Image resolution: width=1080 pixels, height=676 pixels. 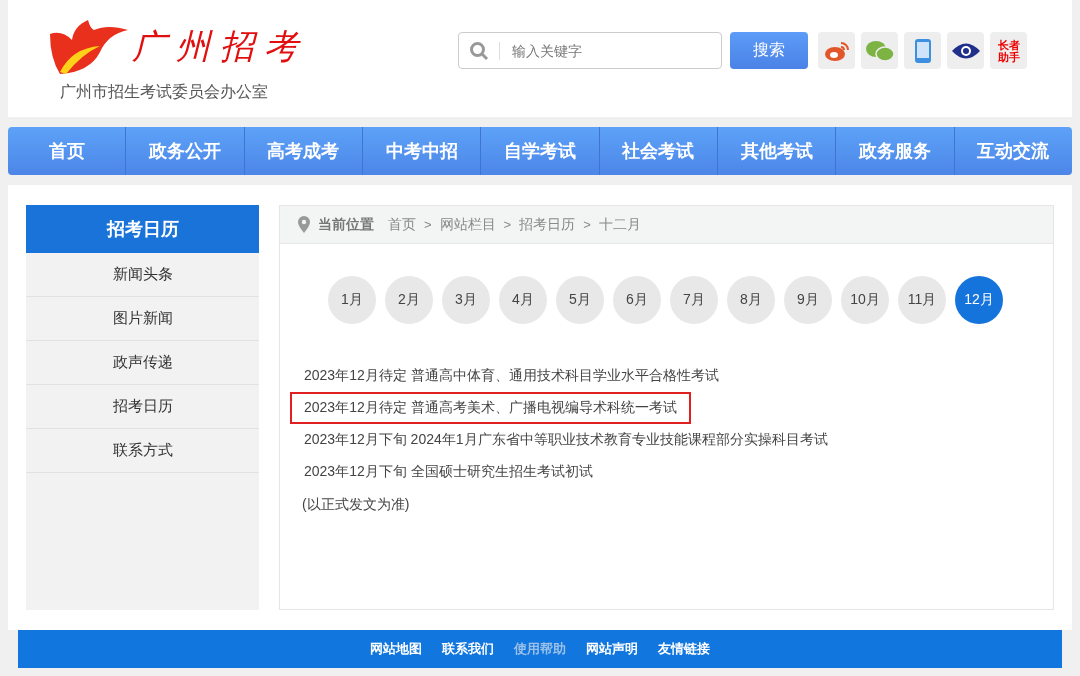 What do you see at coordinates (684, 649) in the screenshot?
I see `footer-link: 友情链接` at bounding box center [684, 649].